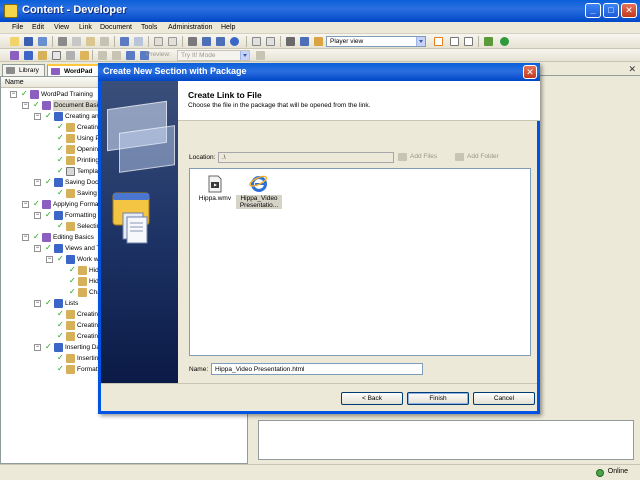  Describe the element at coordinates (124, 41) in the screenshot. I see `undo-icon` at that location.